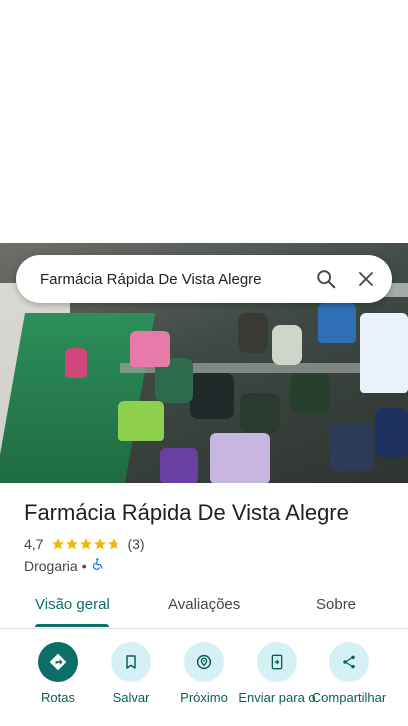  Describe the element at coordinates (34, 544) in the screenshot. I see `rating-value: 4,7` at that location.